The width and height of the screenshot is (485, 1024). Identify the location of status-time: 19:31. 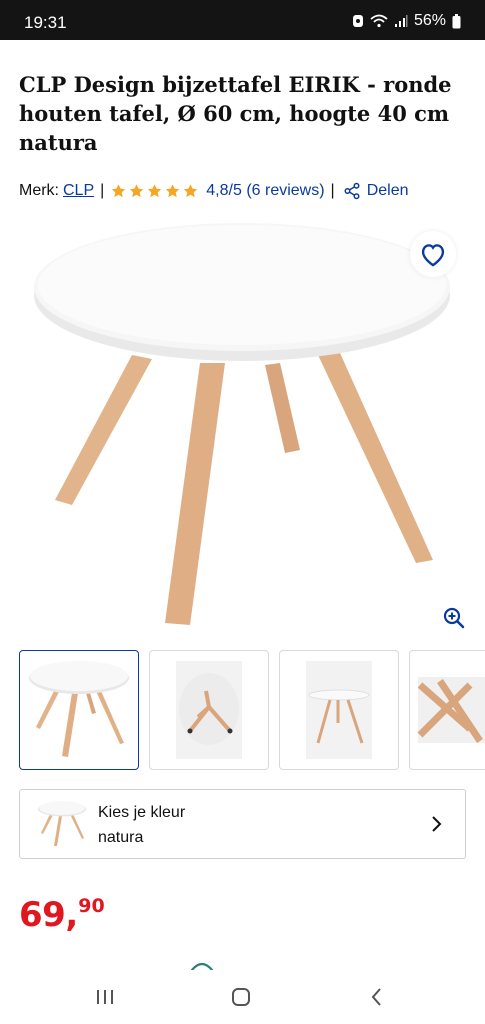
(45, 22).